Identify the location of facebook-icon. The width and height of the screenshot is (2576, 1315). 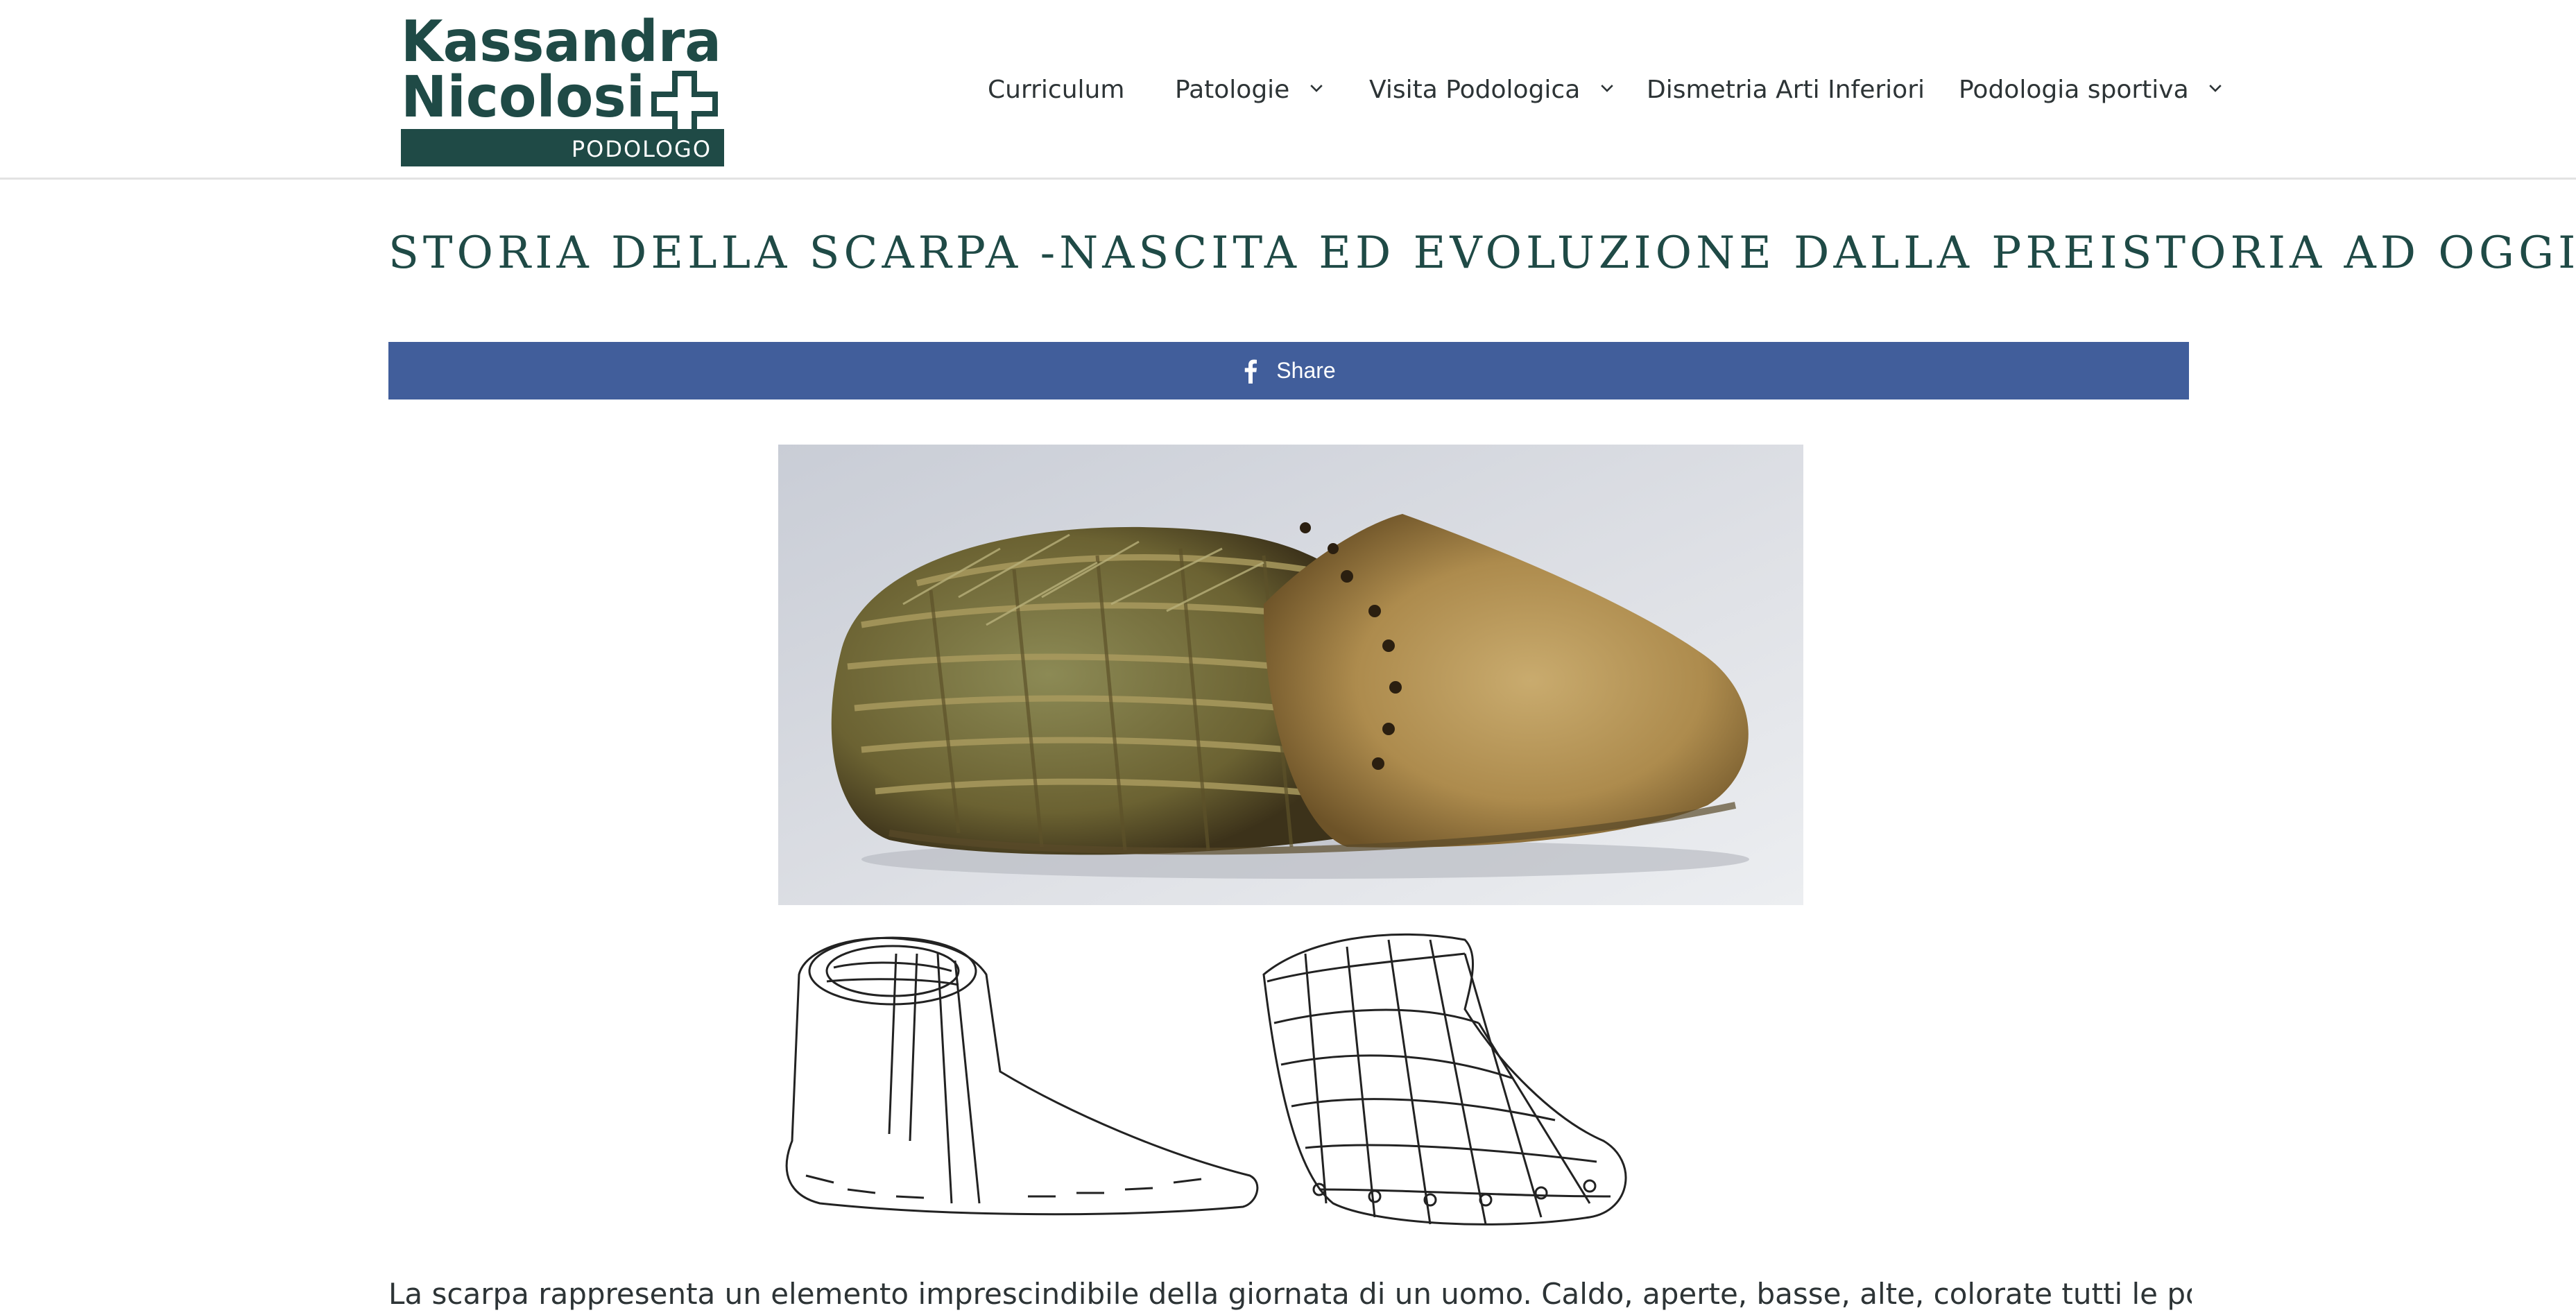
(1251, 371).